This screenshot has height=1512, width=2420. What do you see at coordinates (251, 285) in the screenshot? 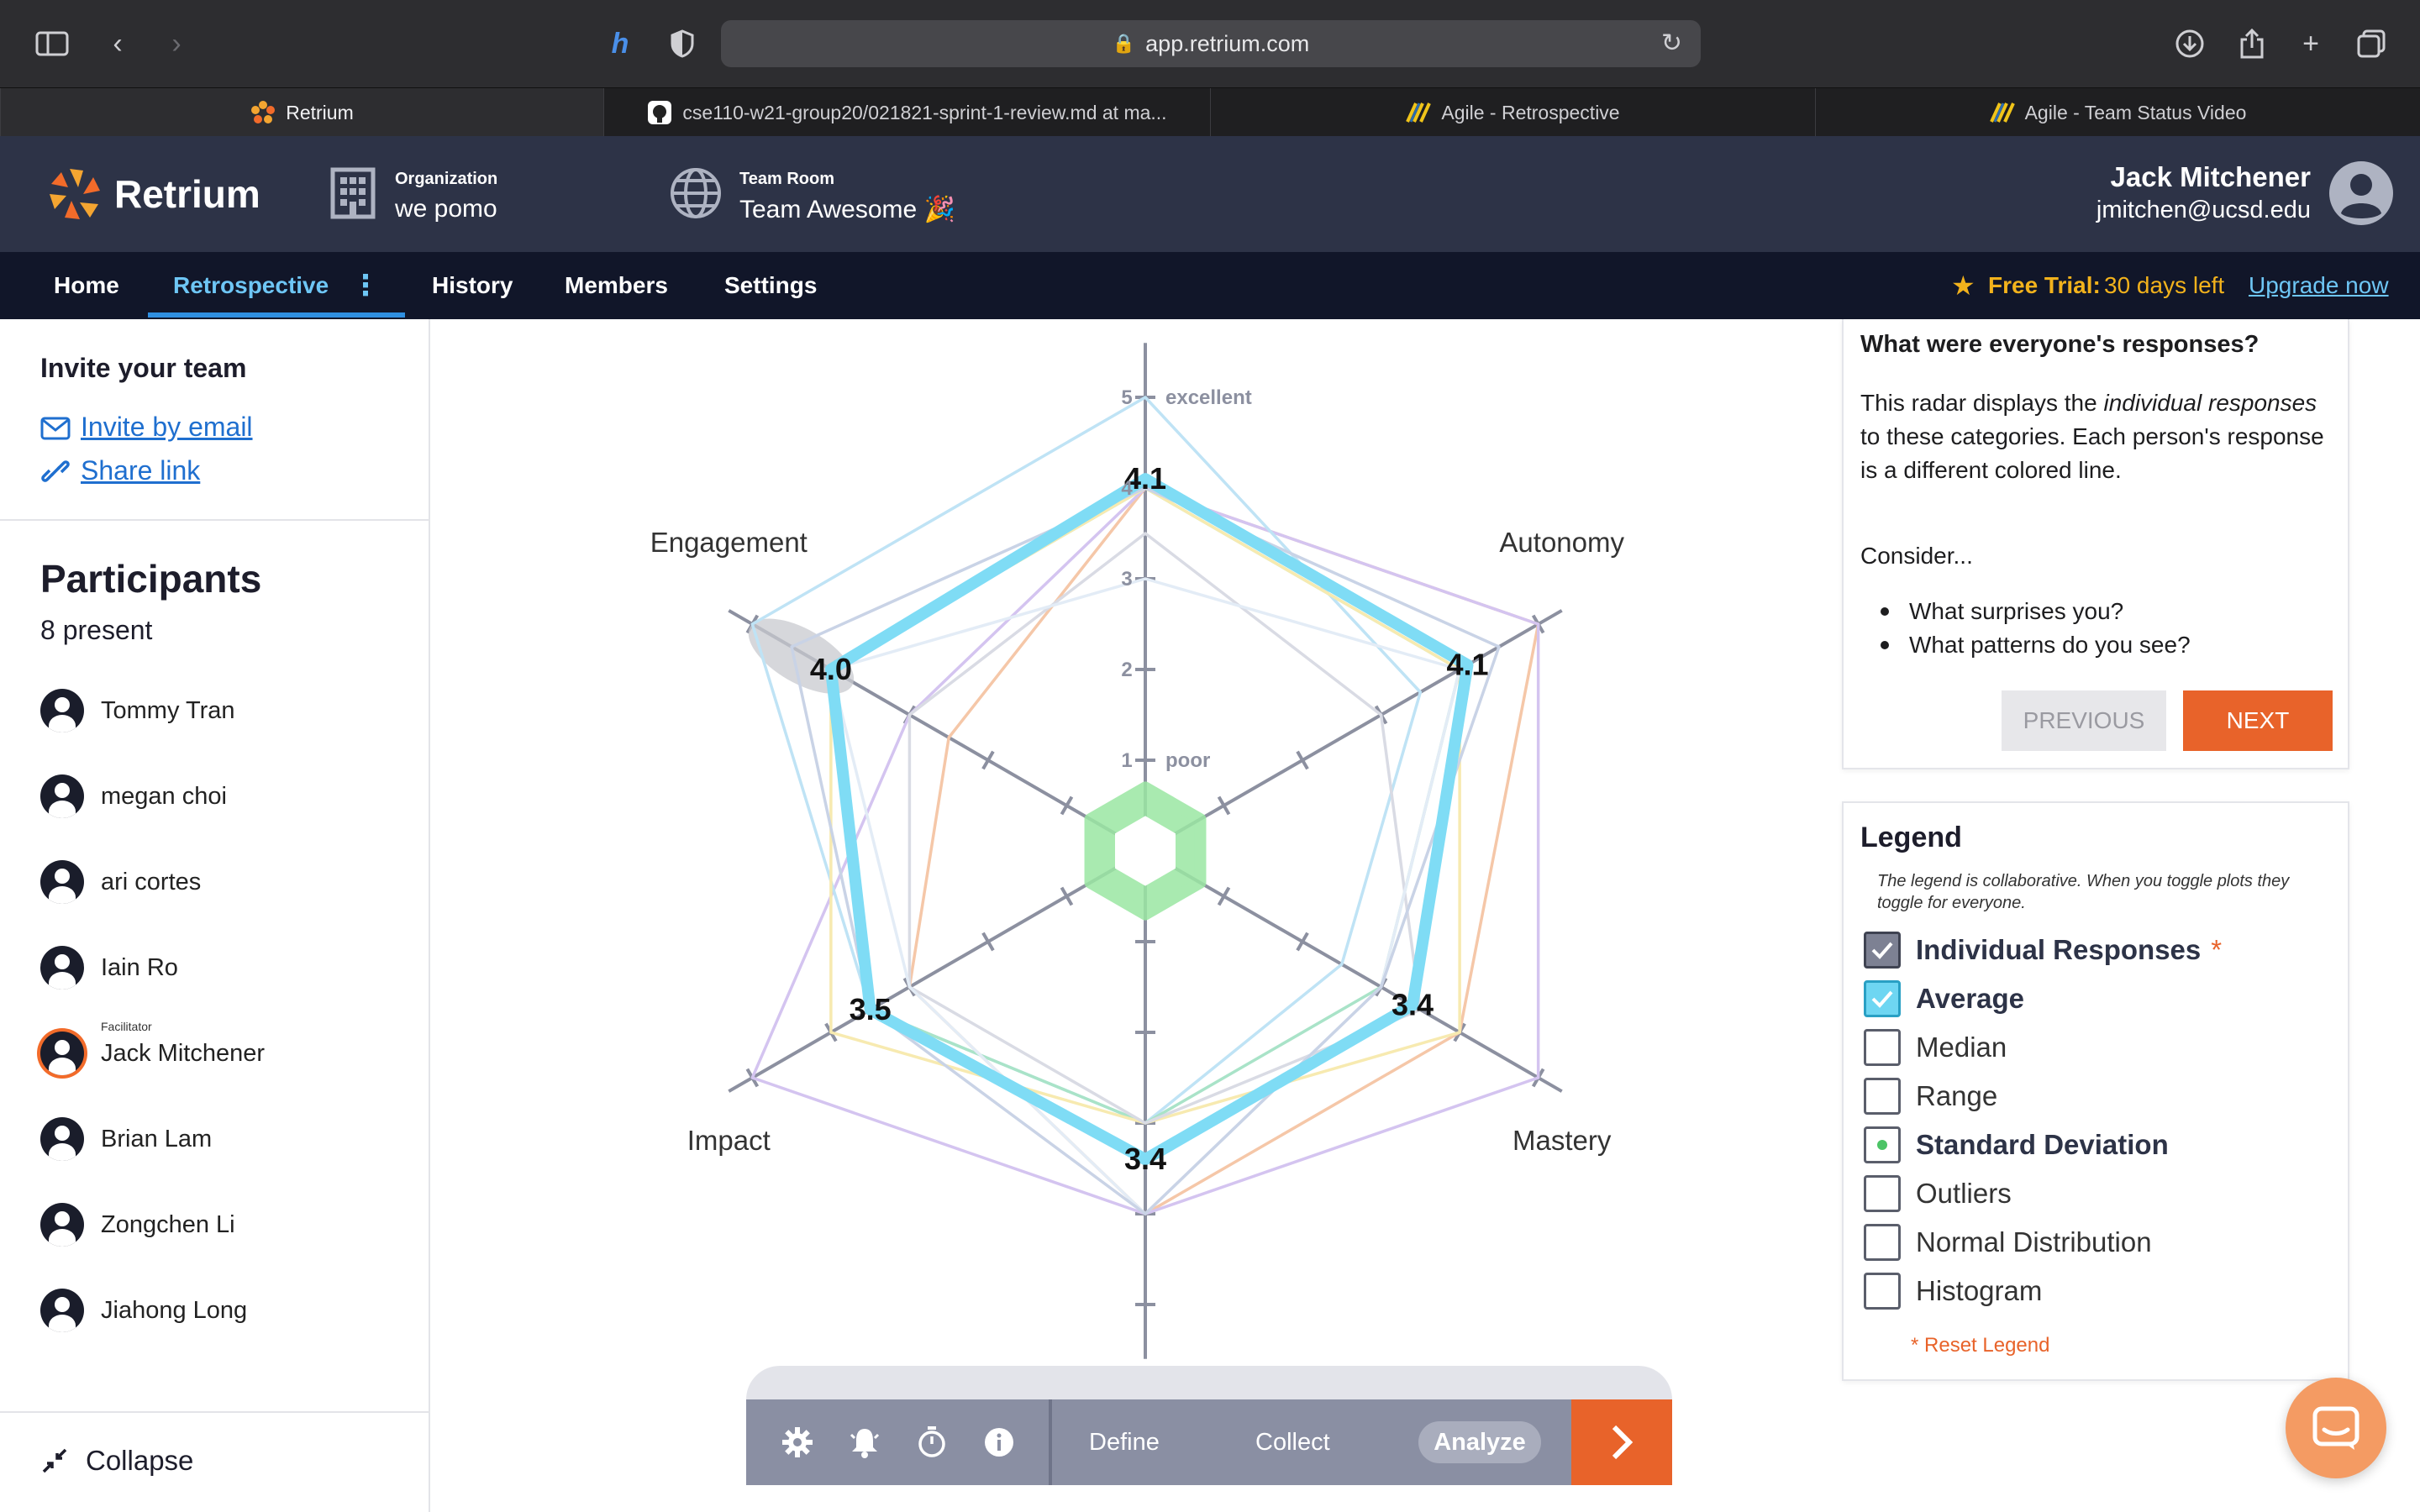
I see `nav-retrospective: Retrospective` at bounding box center [251, 285].